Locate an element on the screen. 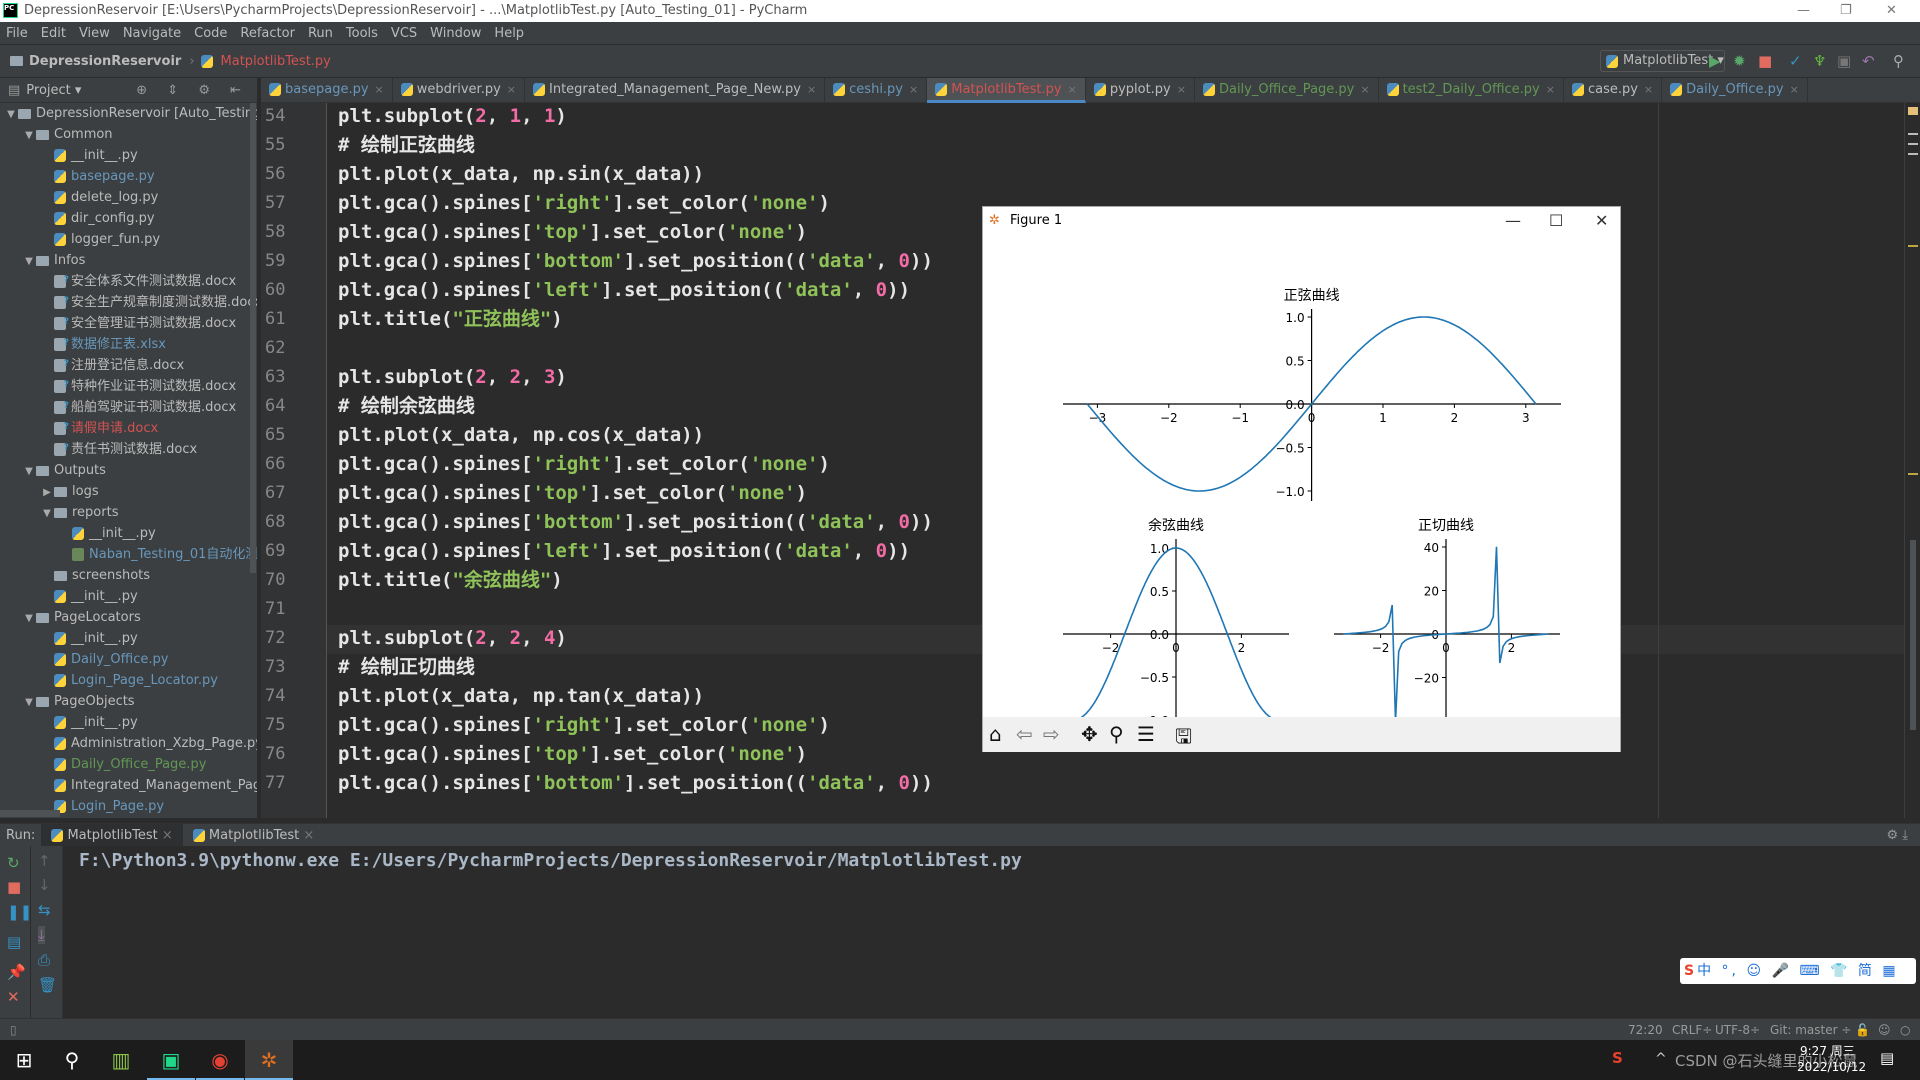  warning-marker is located at coordinates (1913, 111).